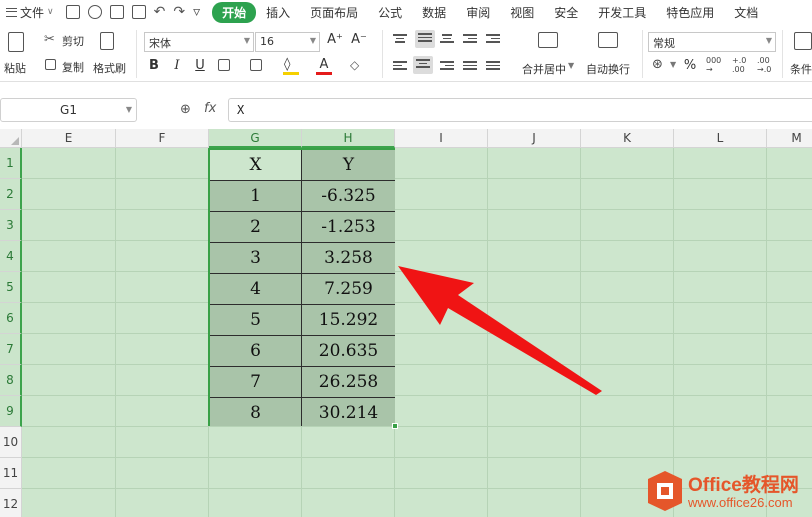 The height and width of the screenshot is (517, 812). I want to click on border-icon, so click(224, 66).